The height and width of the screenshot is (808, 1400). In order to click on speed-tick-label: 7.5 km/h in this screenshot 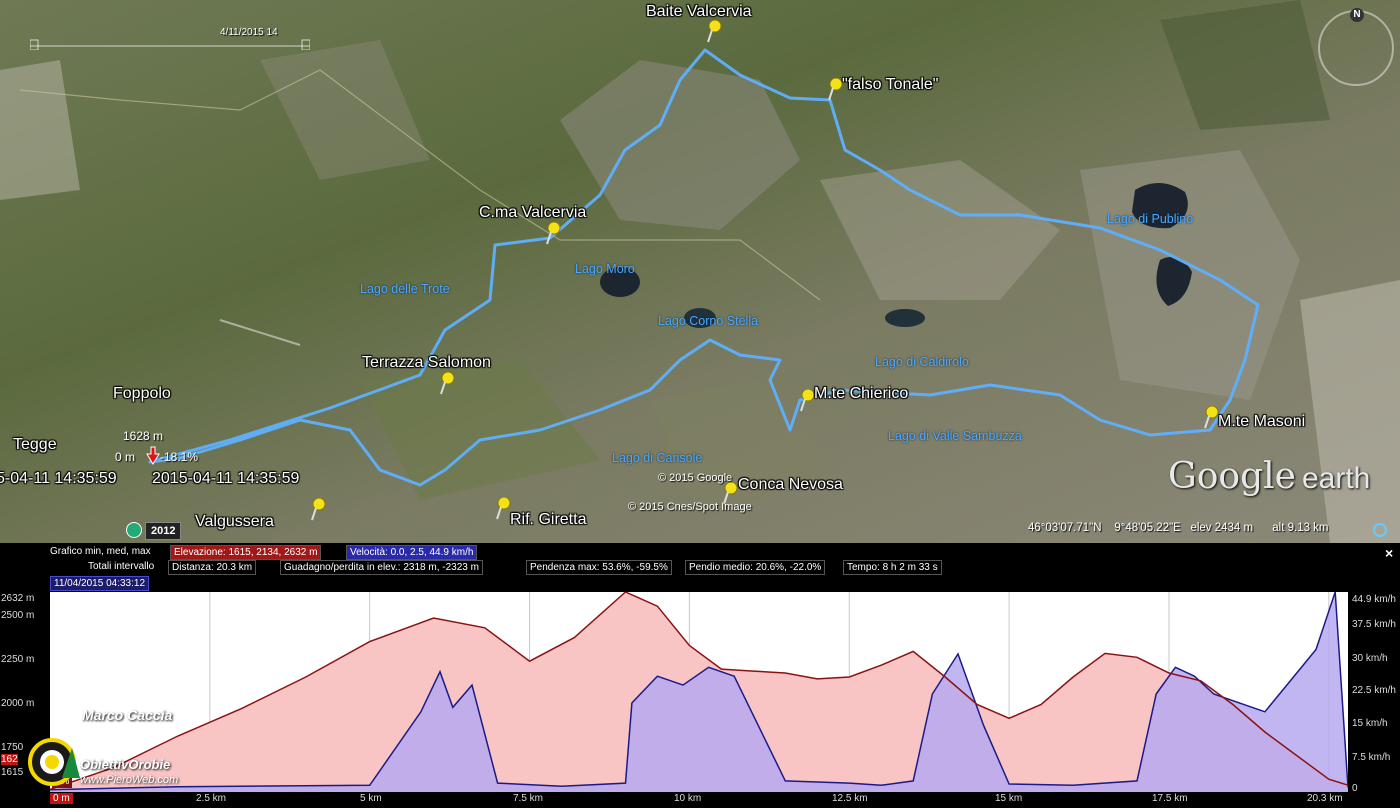, I will do `click(1371, 757)`.